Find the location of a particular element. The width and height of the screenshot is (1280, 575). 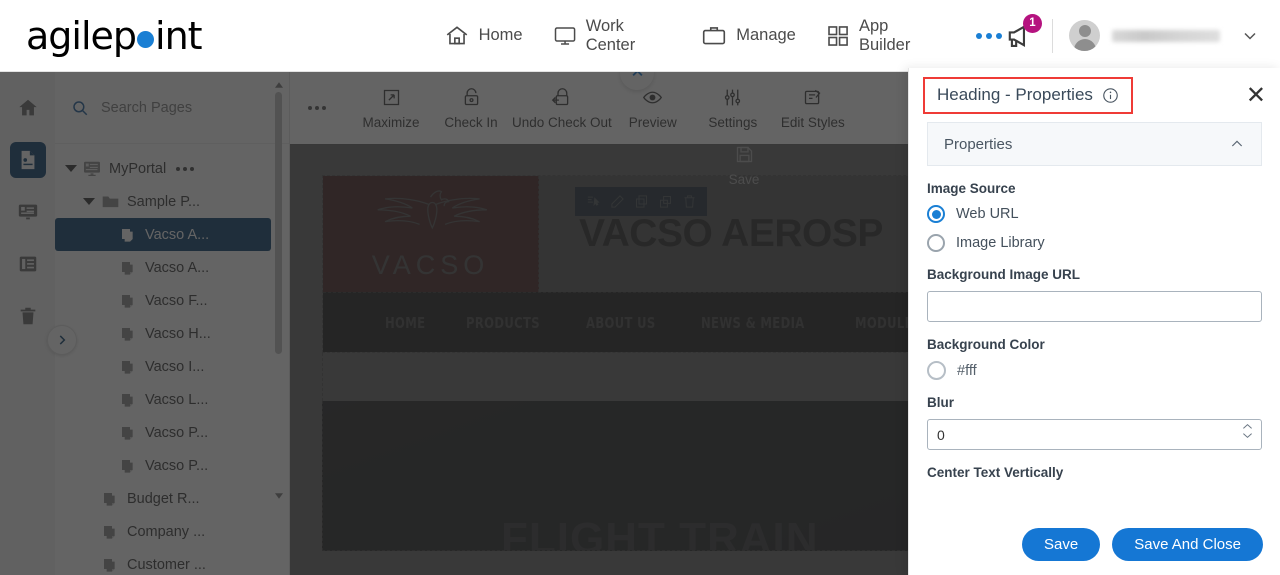

properties-accordion-header: Properties is located at coordinates (1094, 144).